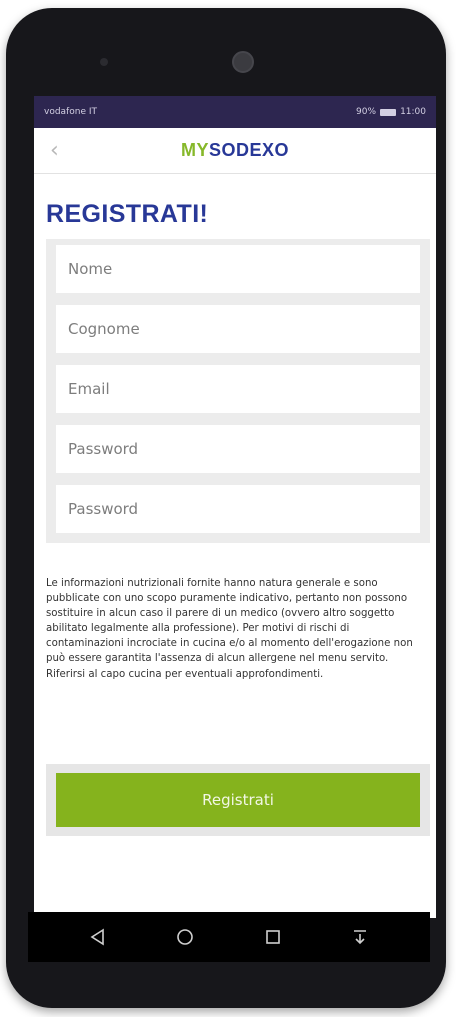 The image size is (456, 1017). What do you see at coordinates (70, 112) in the screenshot?
I see `carrier-label: vodafone IT` at bounding box center [70, 112].